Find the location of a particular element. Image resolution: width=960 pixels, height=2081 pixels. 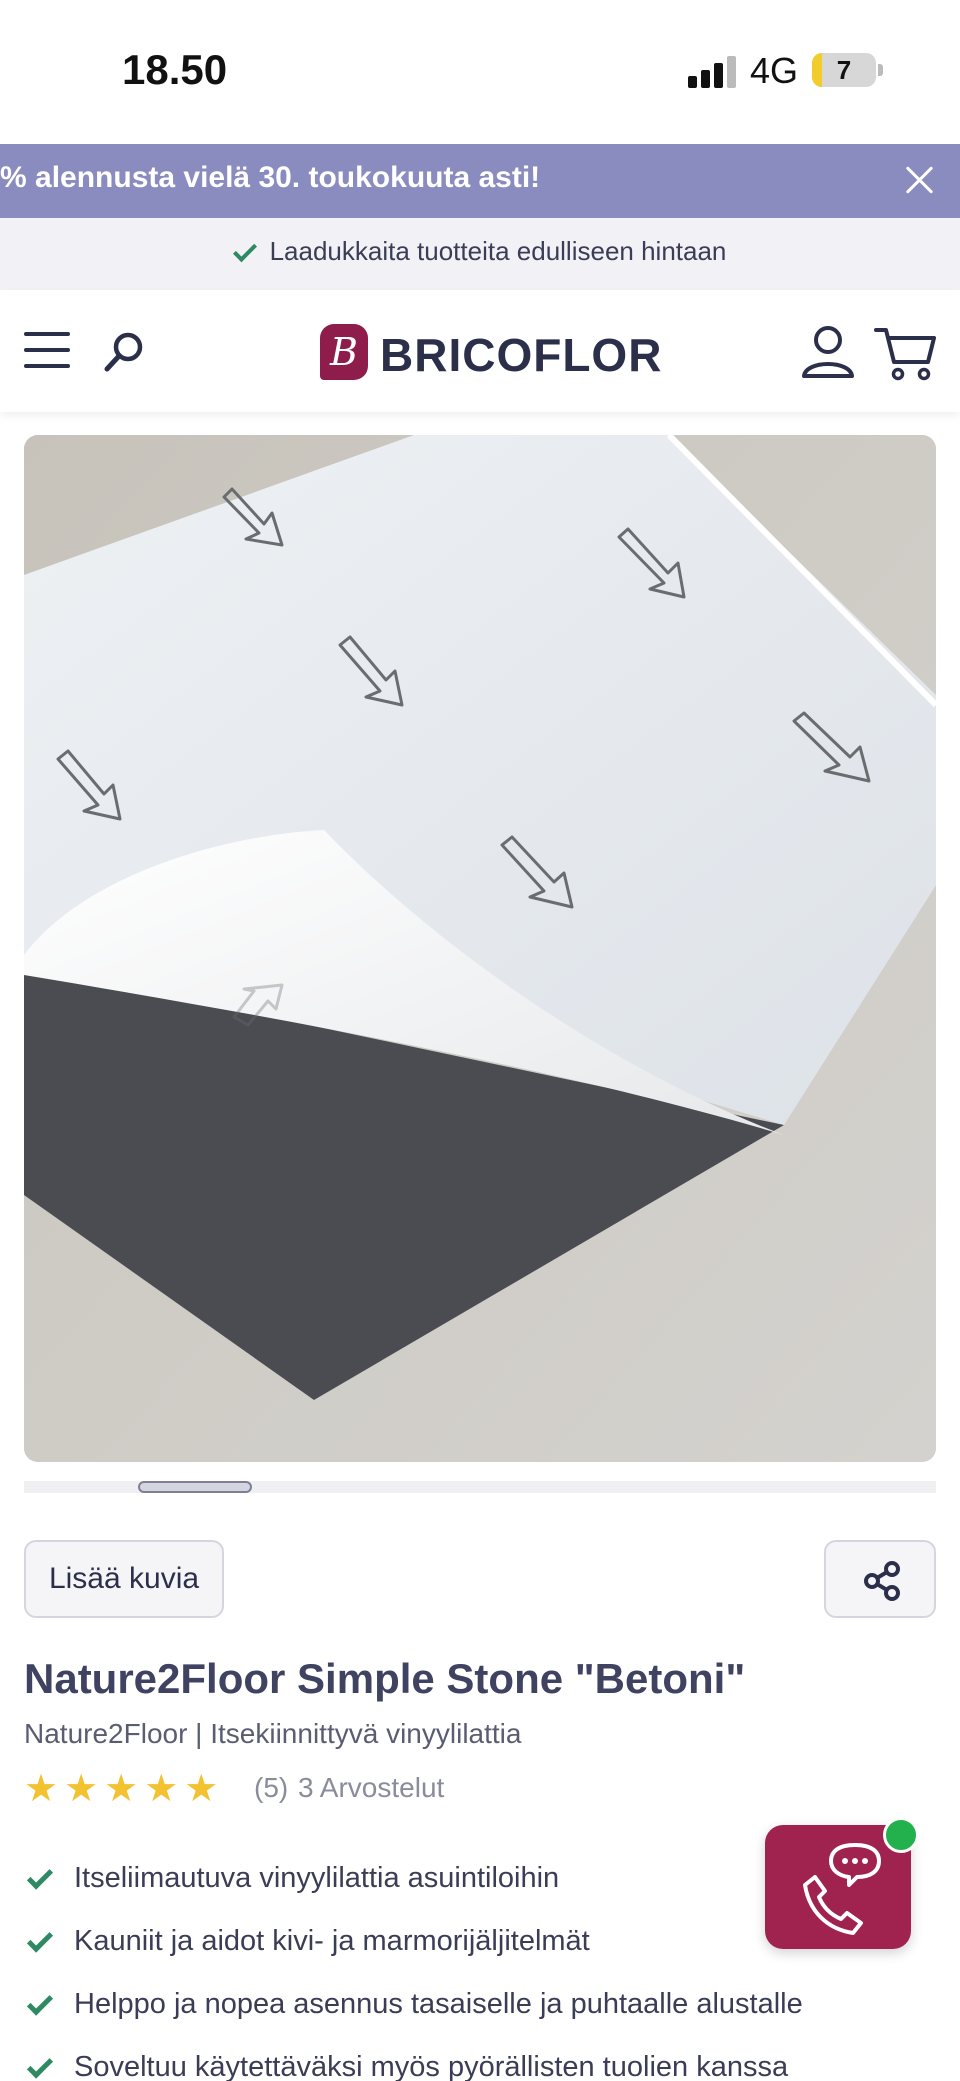

status-time: 18.50 is located at coordinates (175, 69).